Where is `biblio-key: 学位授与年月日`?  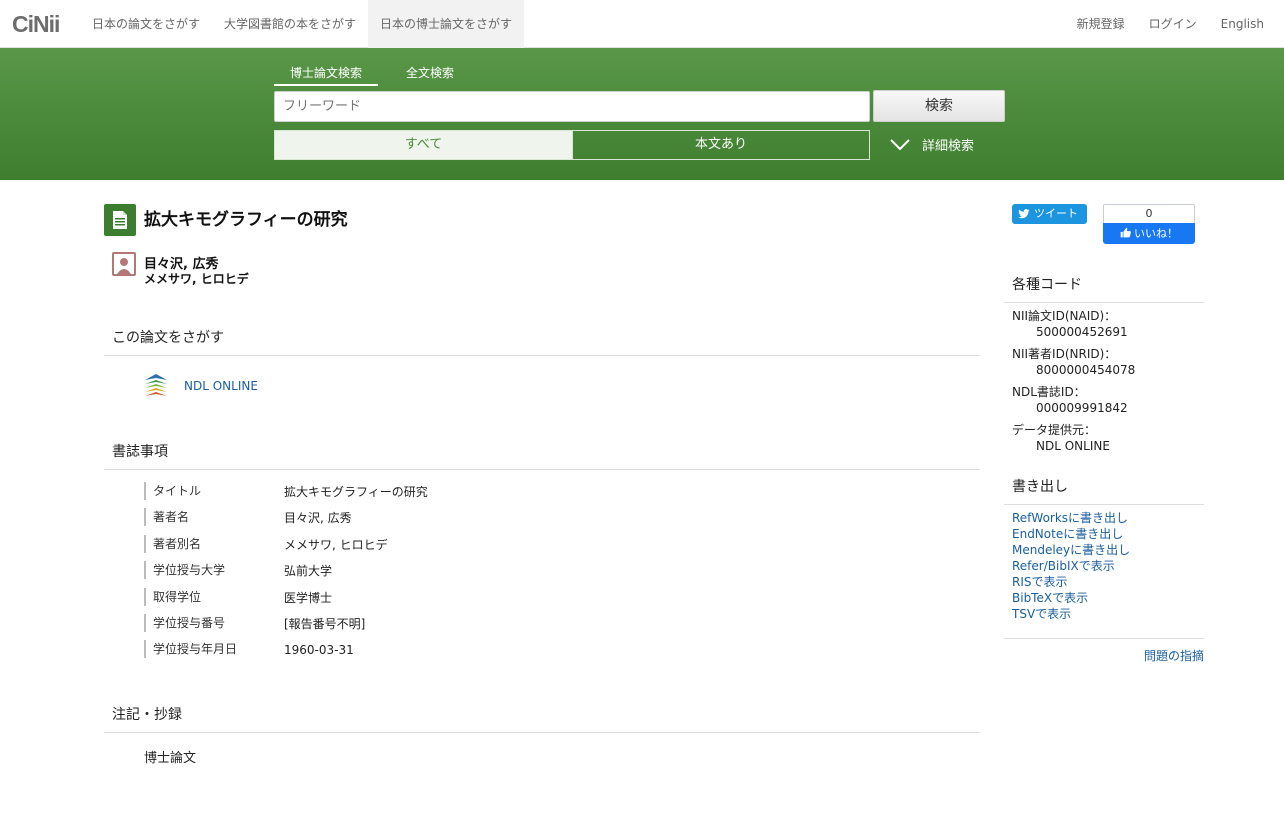
biblio-key: 学位授与年月日 is located at coordinates (190, 649).